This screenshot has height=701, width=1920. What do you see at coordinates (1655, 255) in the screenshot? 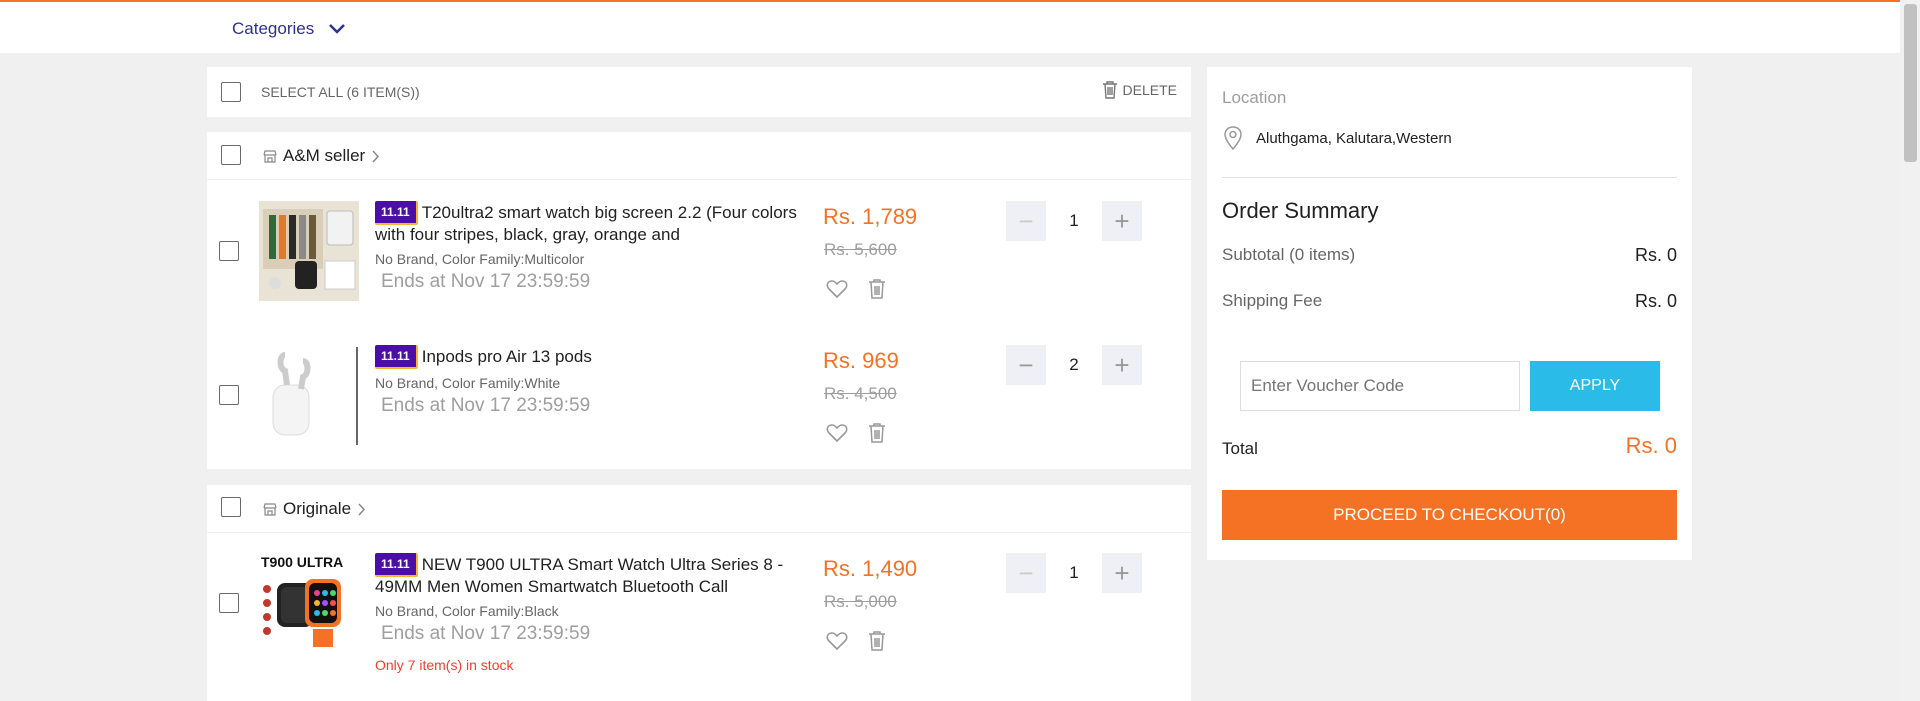
I see `subtotal-value: Rs. 0` at bounding box center [1655, 255].